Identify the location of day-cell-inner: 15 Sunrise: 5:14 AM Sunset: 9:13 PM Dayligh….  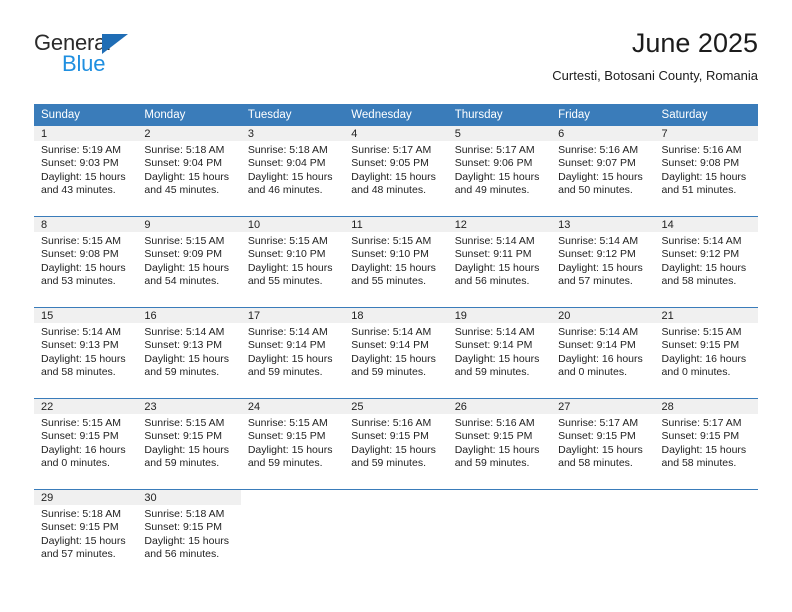
(86, 350).